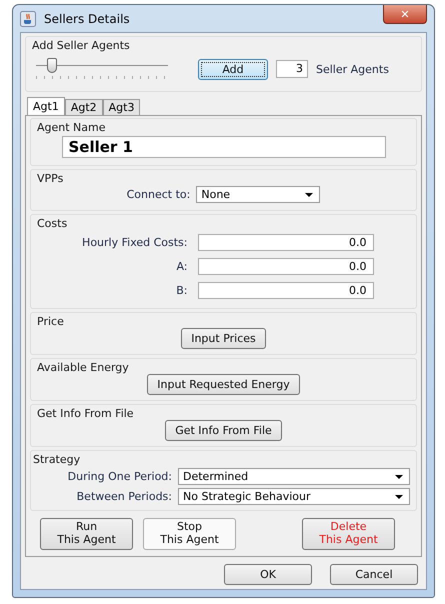 This screenshot has height=604, width=445. I want to click on group-title: Price, so click(50, 321).